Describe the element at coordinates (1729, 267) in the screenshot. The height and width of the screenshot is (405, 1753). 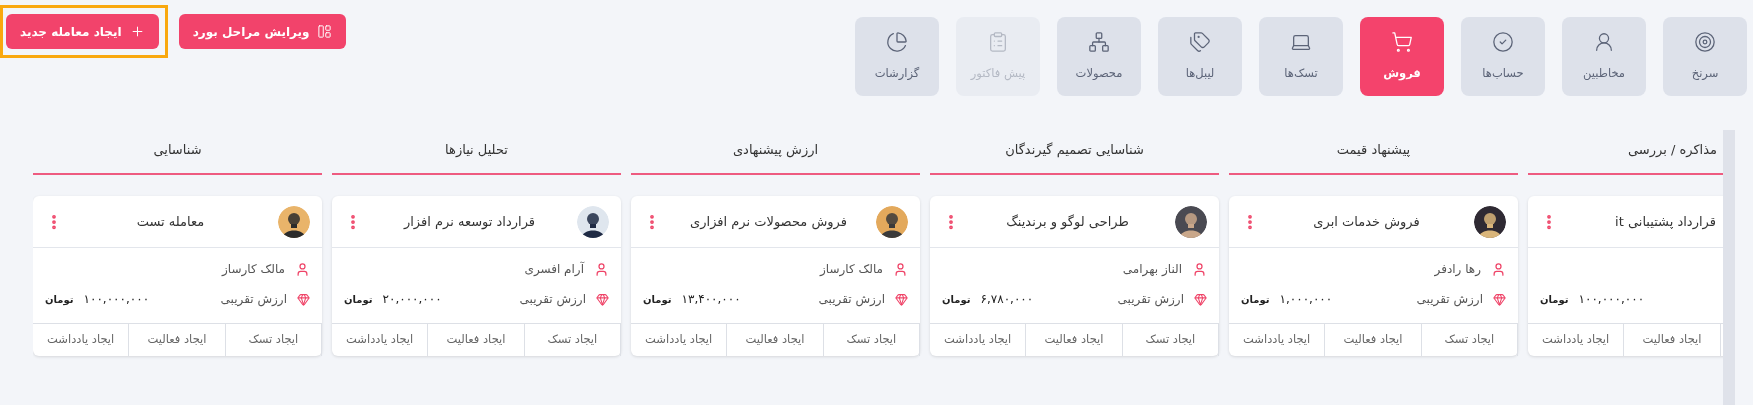
I see `scrollbar` at that location.